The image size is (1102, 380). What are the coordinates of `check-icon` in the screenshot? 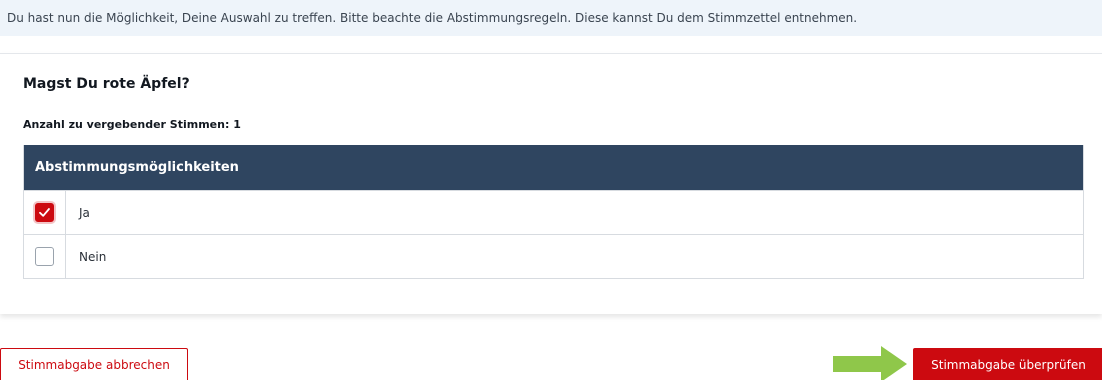 It's located at (44, 212).